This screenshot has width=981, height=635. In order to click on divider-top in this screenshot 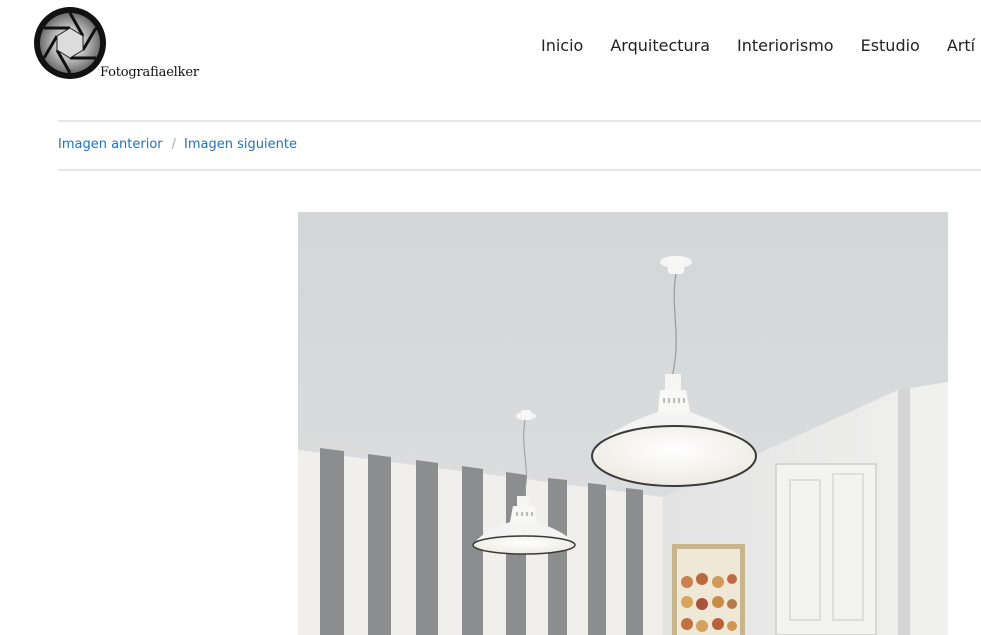, I will do `click(519, 121)`.